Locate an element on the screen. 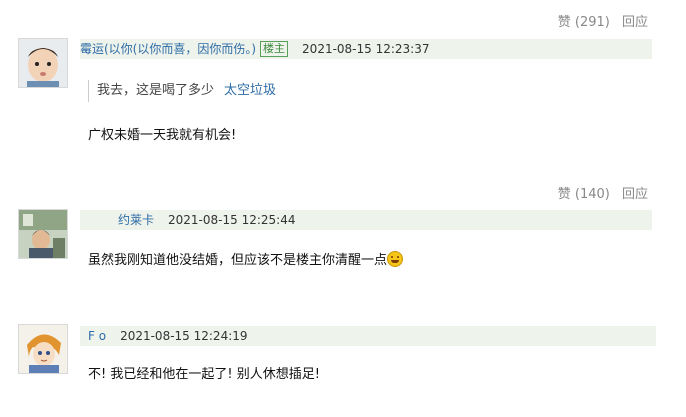 This screenshot has height=417, width=686. comment-text: 虽然我刚知道他没结婚，但应该不是楼主你清醒一点 is located at coordinates (238, 260).